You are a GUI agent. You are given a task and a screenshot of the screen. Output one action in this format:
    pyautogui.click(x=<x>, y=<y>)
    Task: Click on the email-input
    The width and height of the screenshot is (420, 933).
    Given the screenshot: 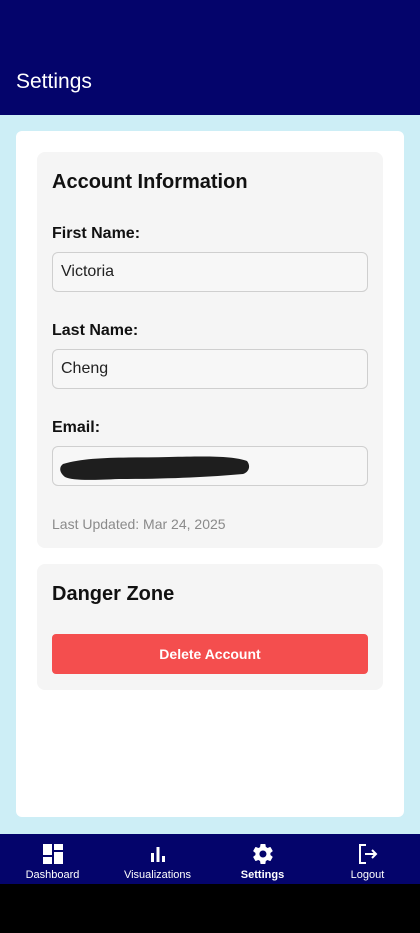 What is the action you would take?
    pyautogui.click(x=210, y=466)
    